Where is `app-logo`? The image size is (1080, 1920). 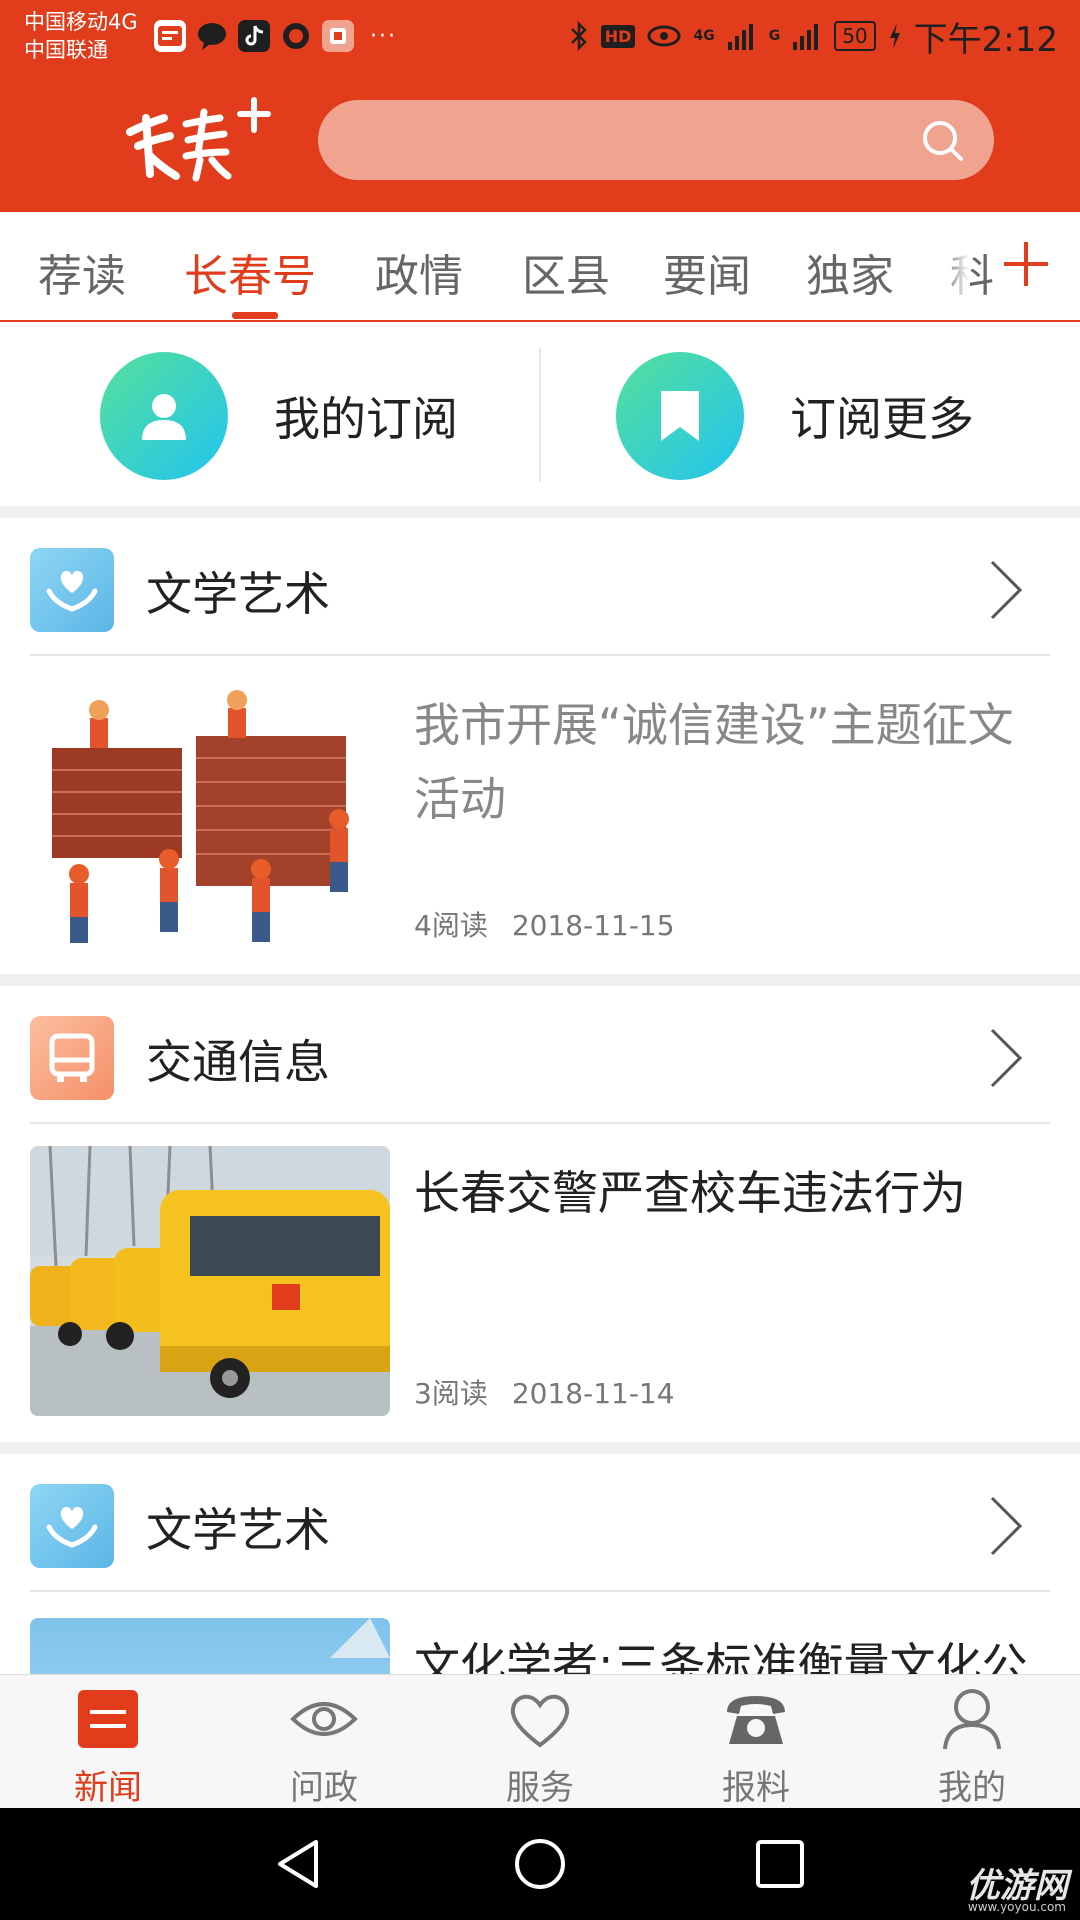 app-logo is located at coordinates (206, 142).